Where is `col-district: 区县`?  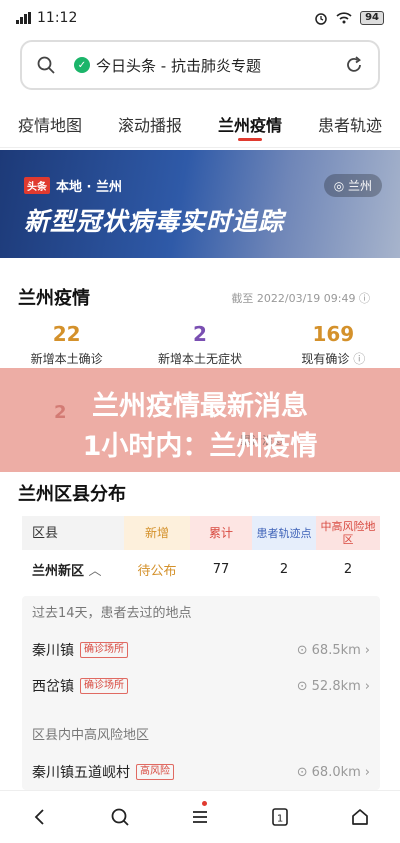
col-district: 区县 is located at coordinates (73, 533).